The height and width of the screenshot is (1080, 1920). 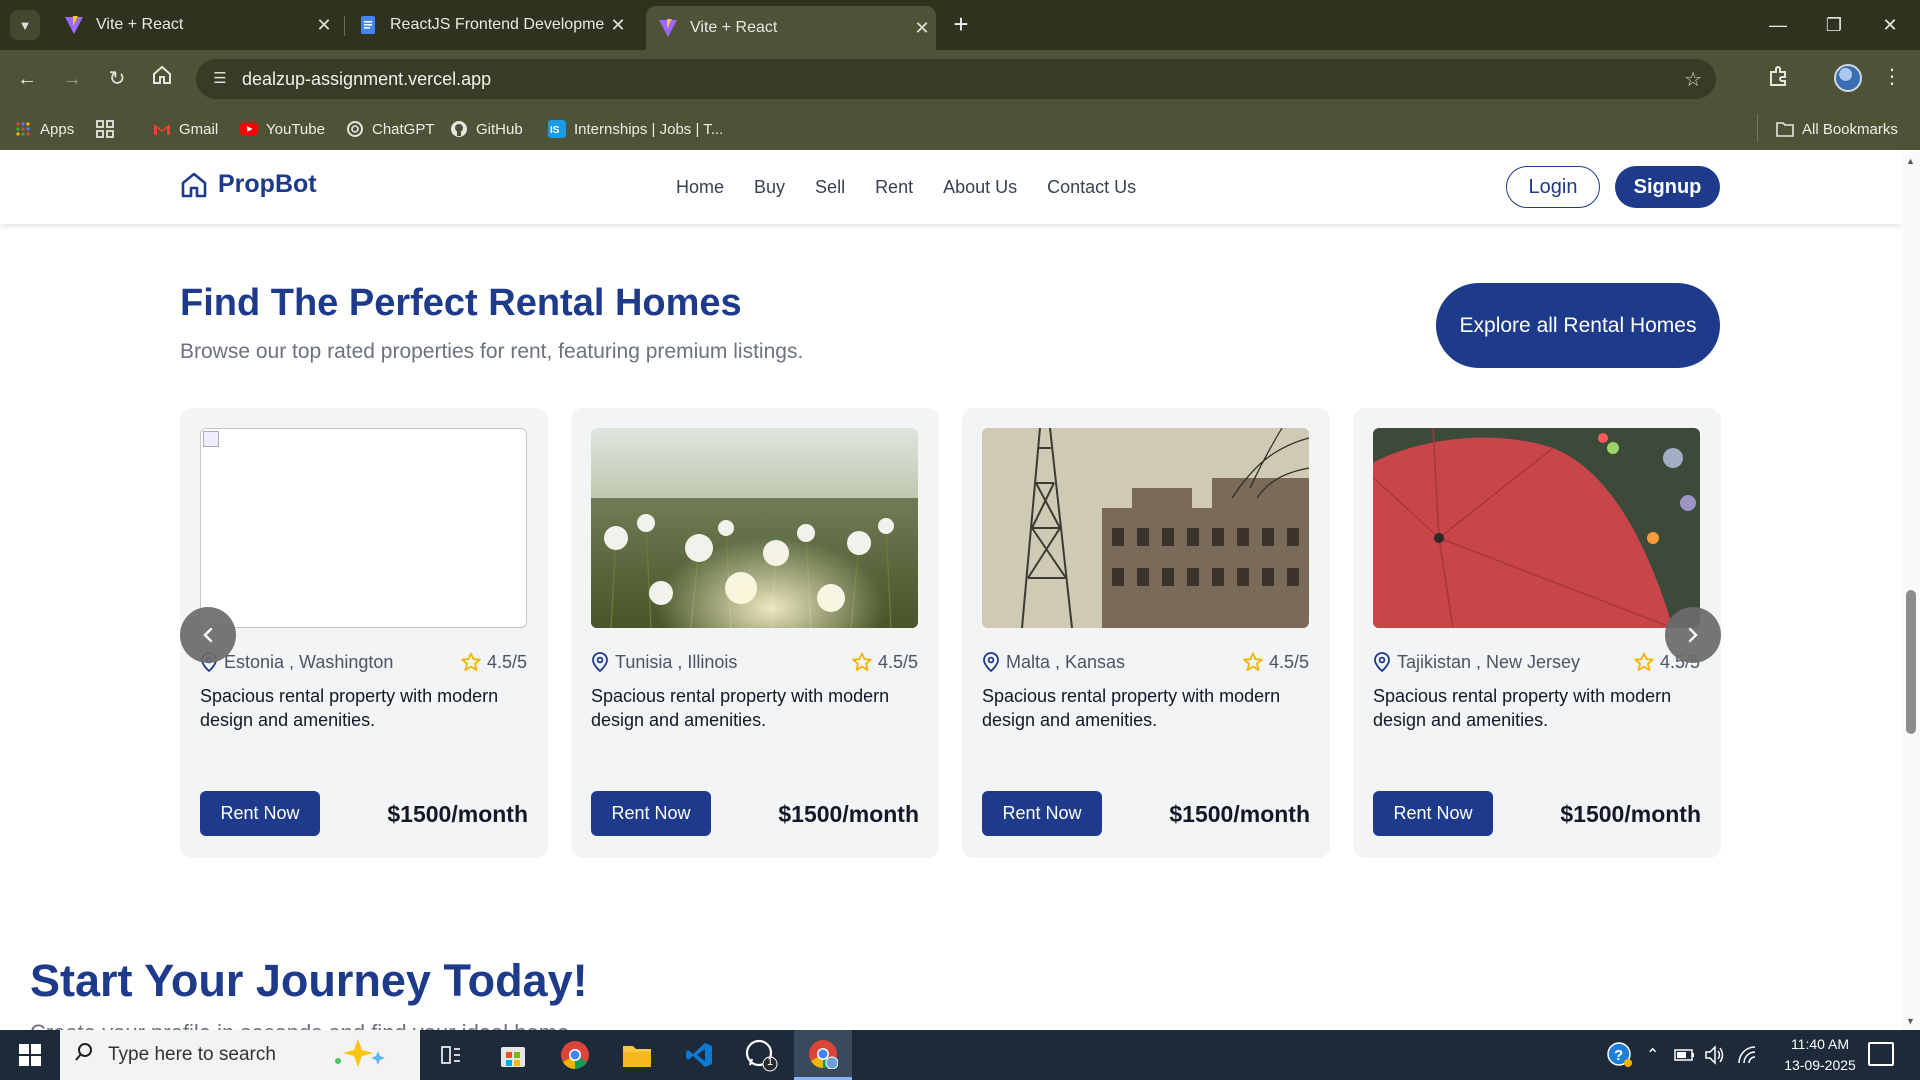 I want to click on google-docs-icon, so click(x=368, y=25).